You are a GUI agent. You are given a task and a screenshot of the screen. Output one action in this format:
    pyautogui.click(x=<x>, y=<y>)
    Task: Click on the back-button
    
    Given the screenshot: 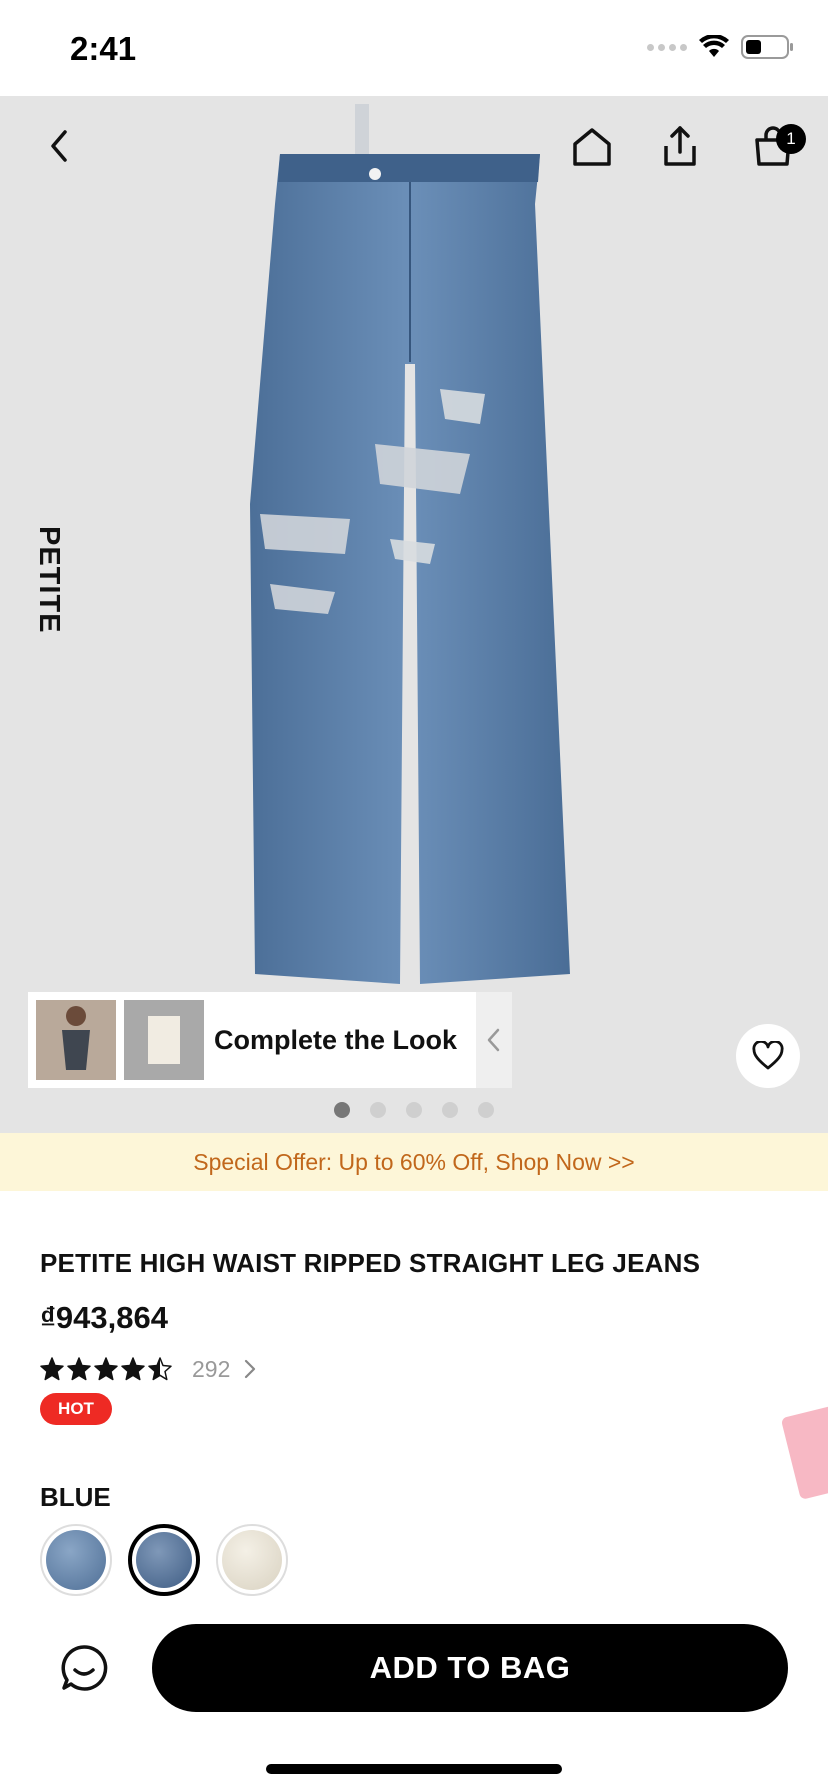 What is the action you would take?
    pyautogui.click(x=60, y=146)
    